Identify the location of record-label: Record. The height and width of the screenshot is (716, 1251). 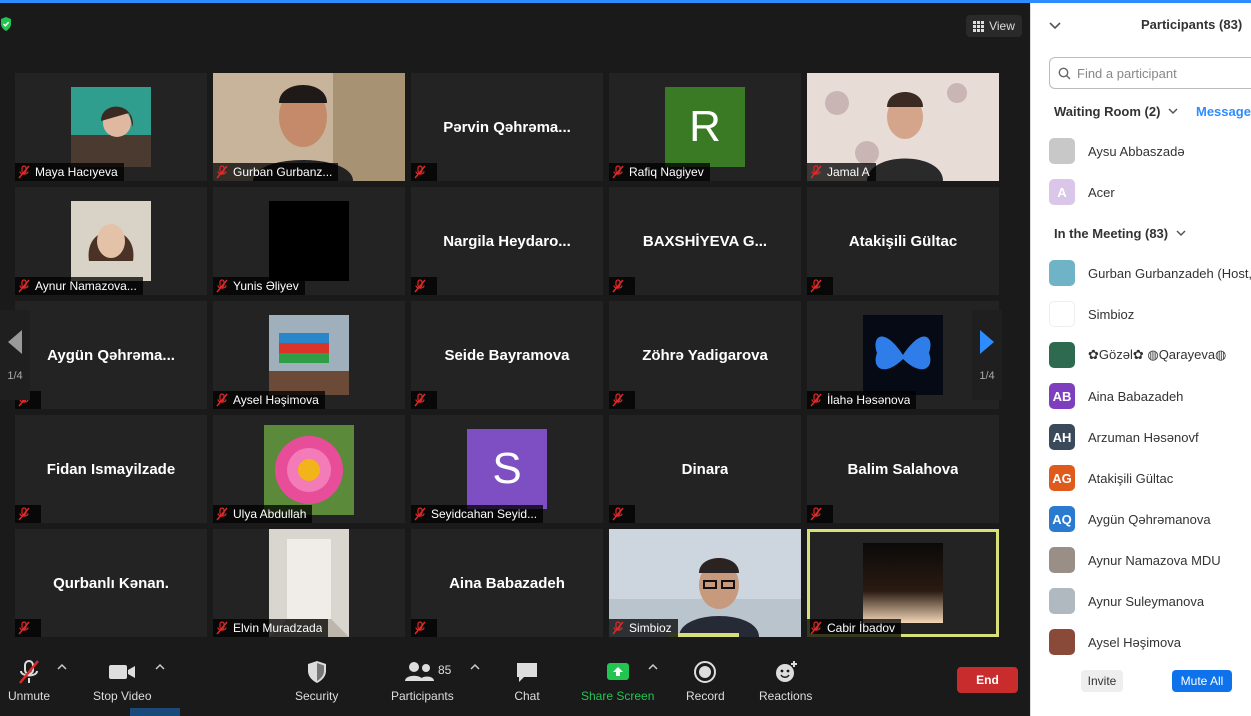
(705, 696).